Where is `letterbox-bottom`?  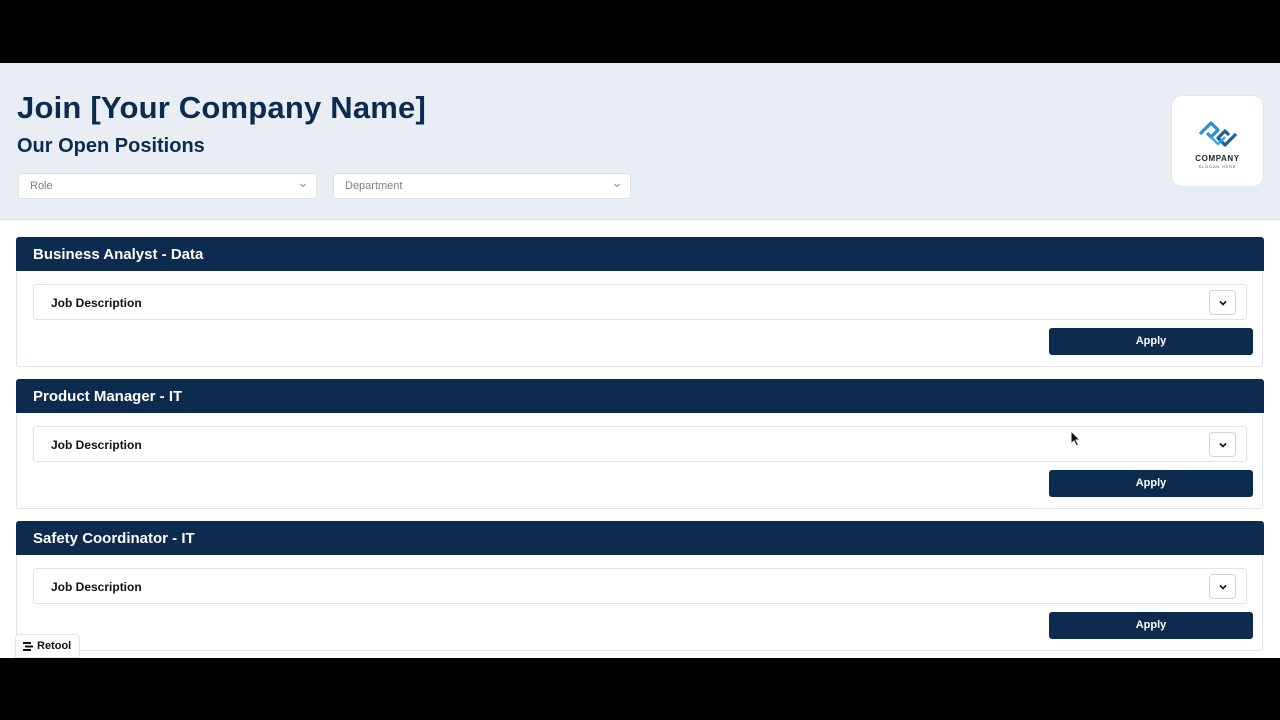 letterbox-bottom is located at coordinates (640, 689).